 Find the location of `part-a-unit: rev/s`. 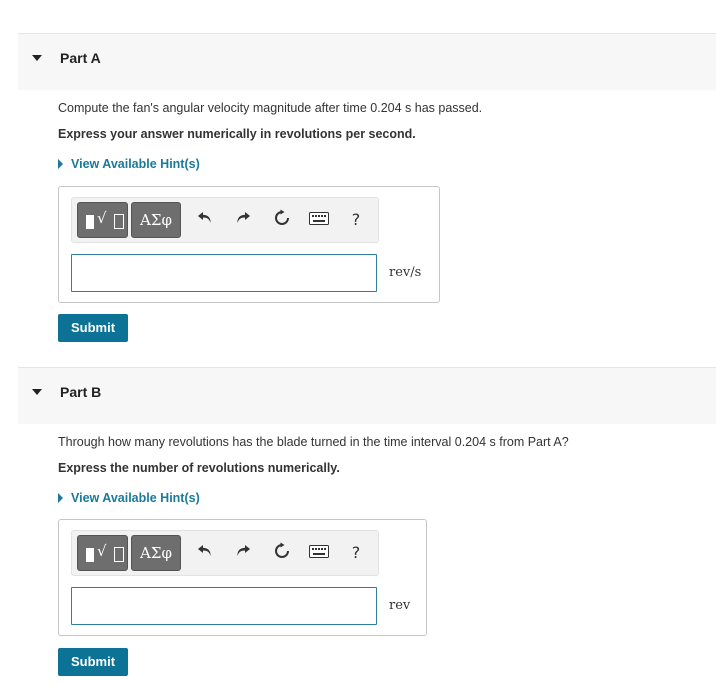

part-a-unit: rev/s is located at coordinates (405, 272).